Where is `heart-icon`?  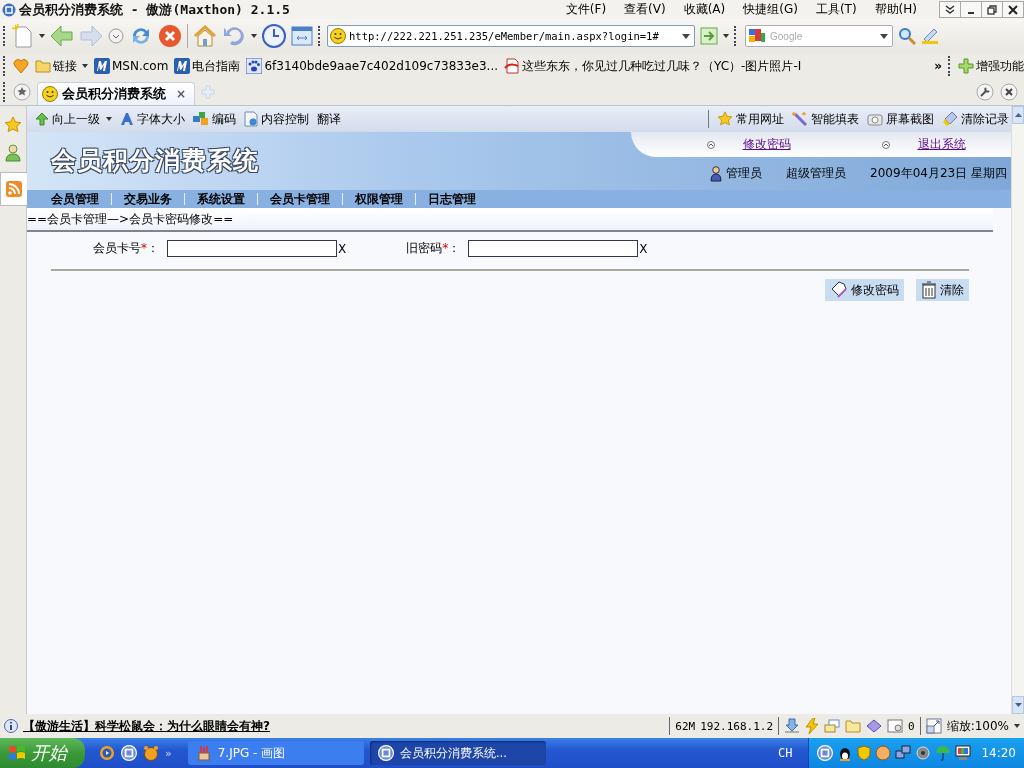
heart-icon is located at coordinates (21, 66).